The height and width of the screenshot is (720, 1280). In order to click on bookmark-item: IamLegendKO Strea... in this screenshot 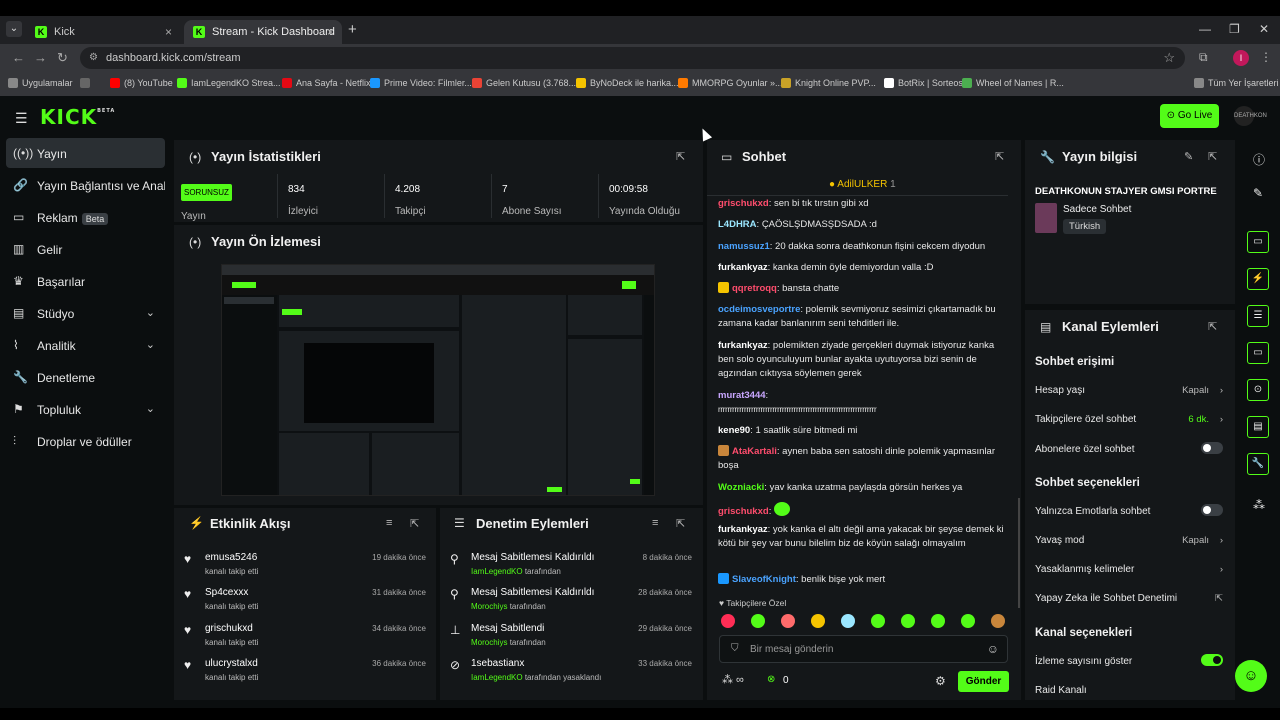, I will do `click(229, 83)`.